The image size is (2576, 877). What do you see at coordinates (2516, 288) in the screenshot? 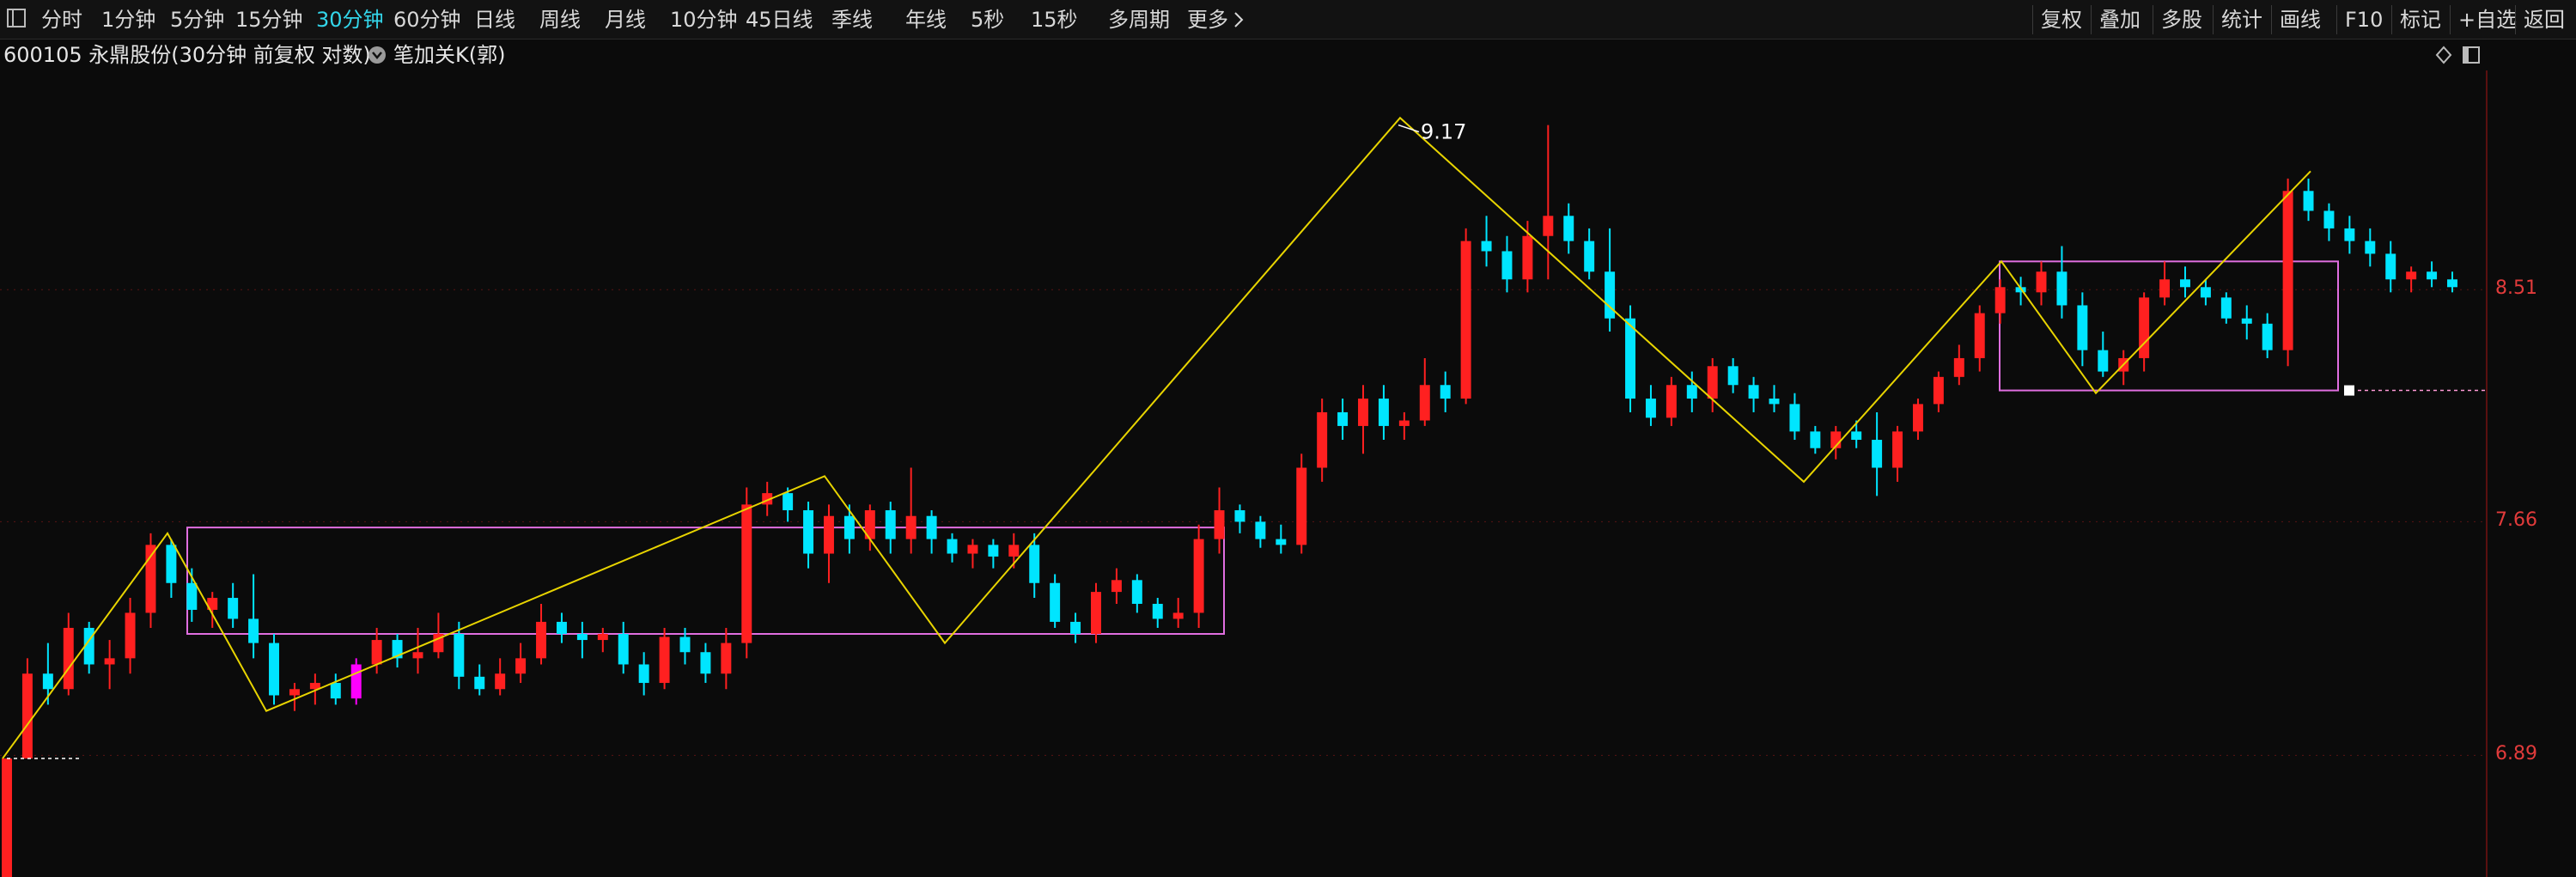
I see `y-tick-label: 8.51` at bounding box center [2516, 288].